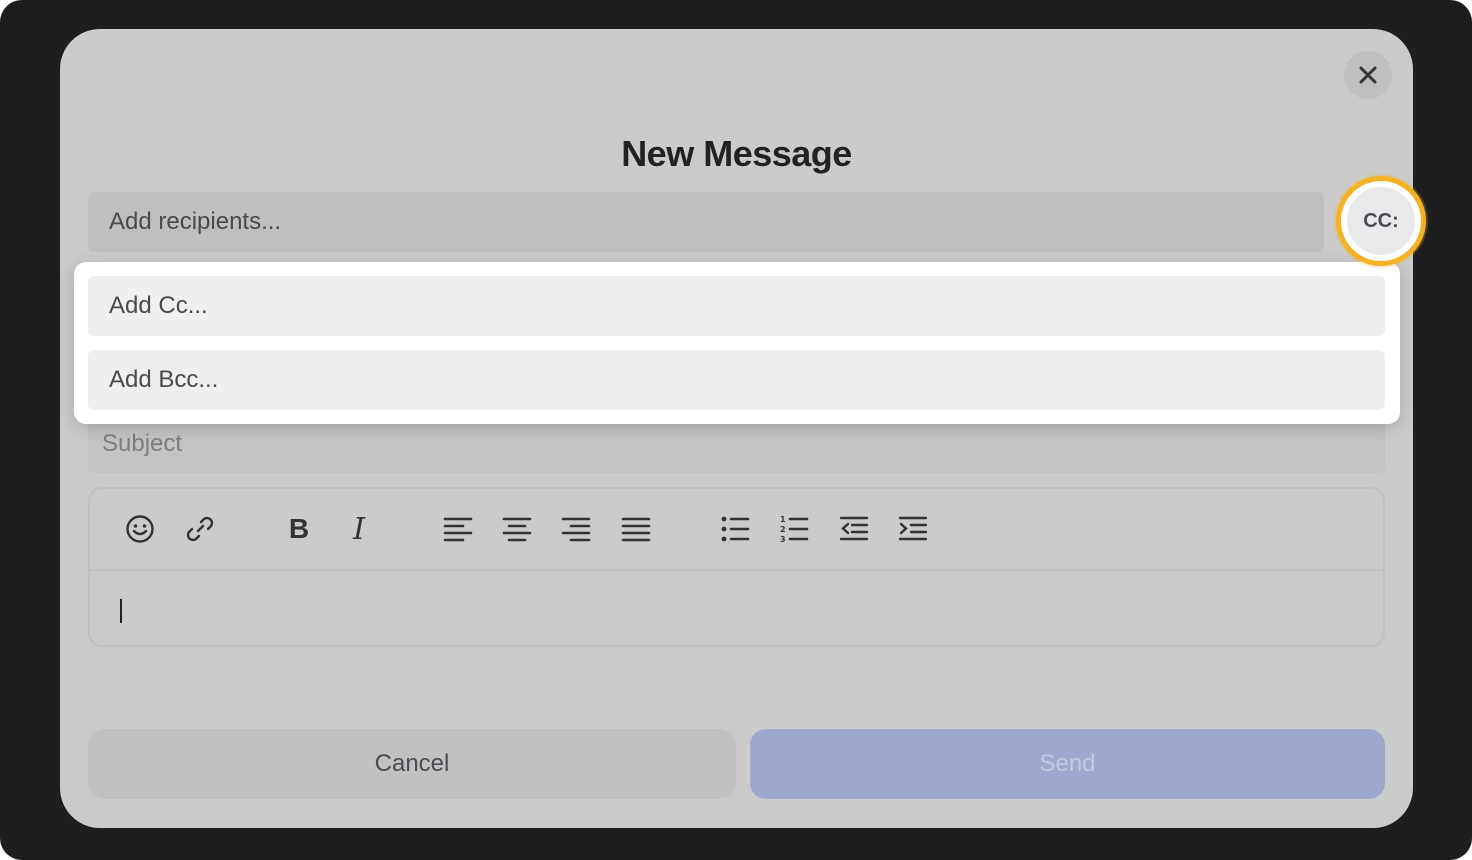 This screenshot has width=1472, height=860. I want to click on svg-text: 3, so click(783, 539).